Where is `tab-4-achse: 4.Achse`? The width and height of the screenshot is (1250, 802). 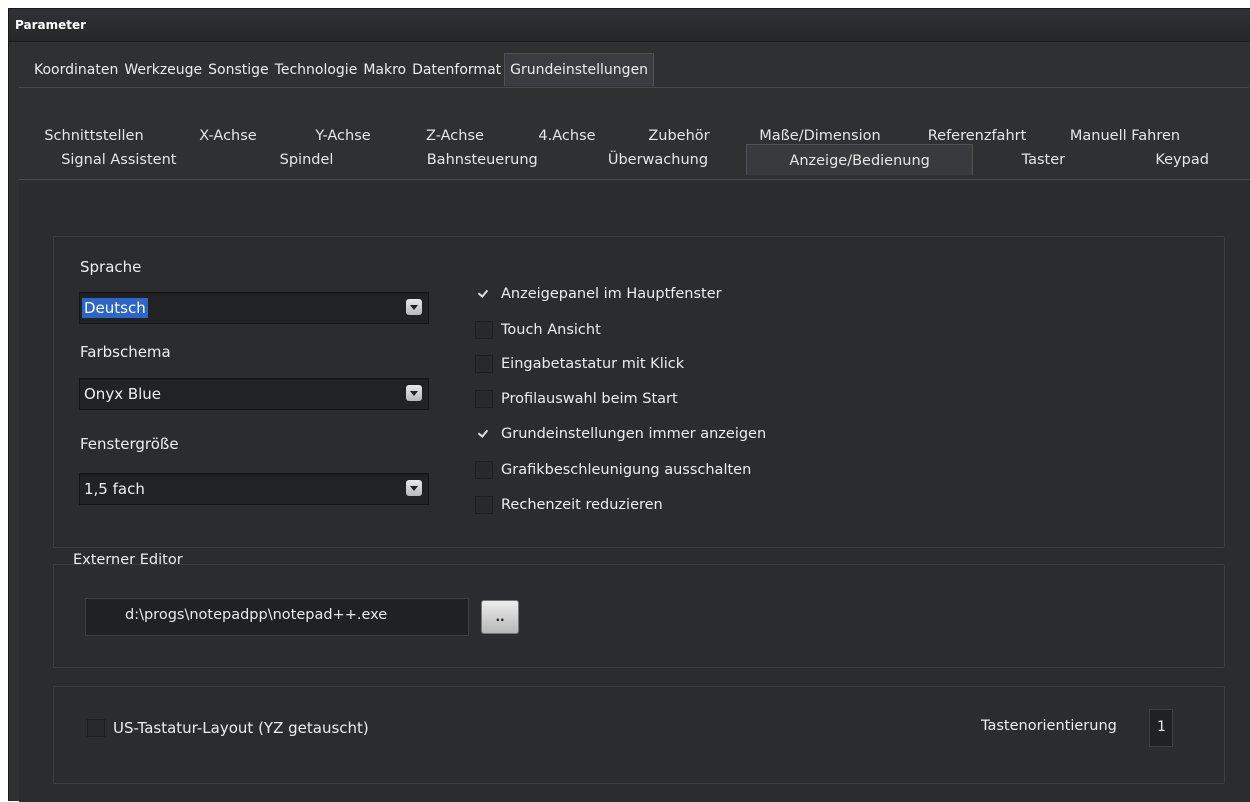
tab-4-achse: 4.Achse is located at coordinates (567, 136).